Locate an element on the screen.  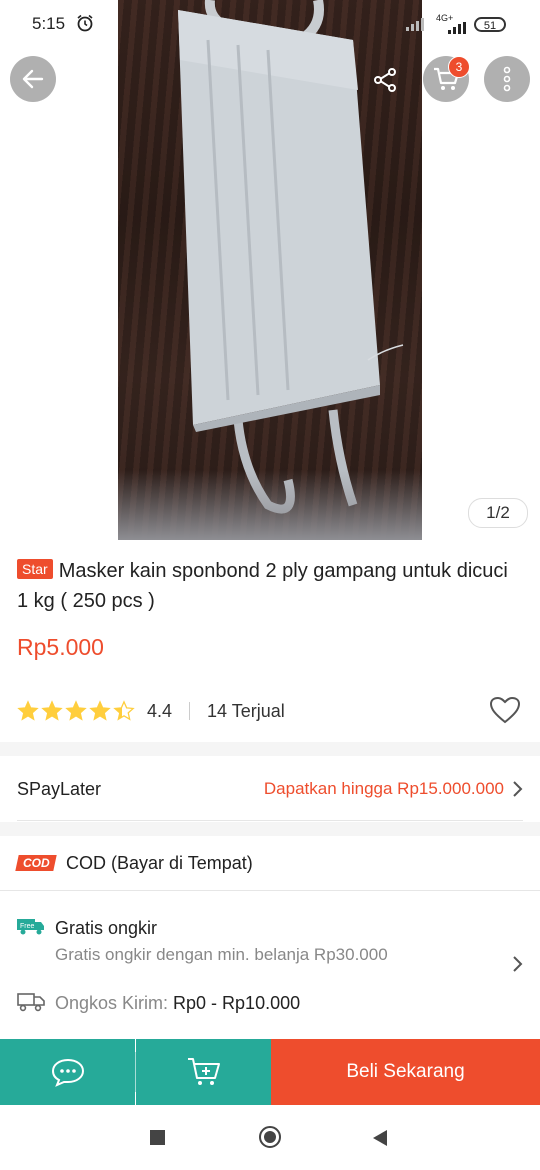
free-shipping-icon: Free is located at coordinates (30, 927).